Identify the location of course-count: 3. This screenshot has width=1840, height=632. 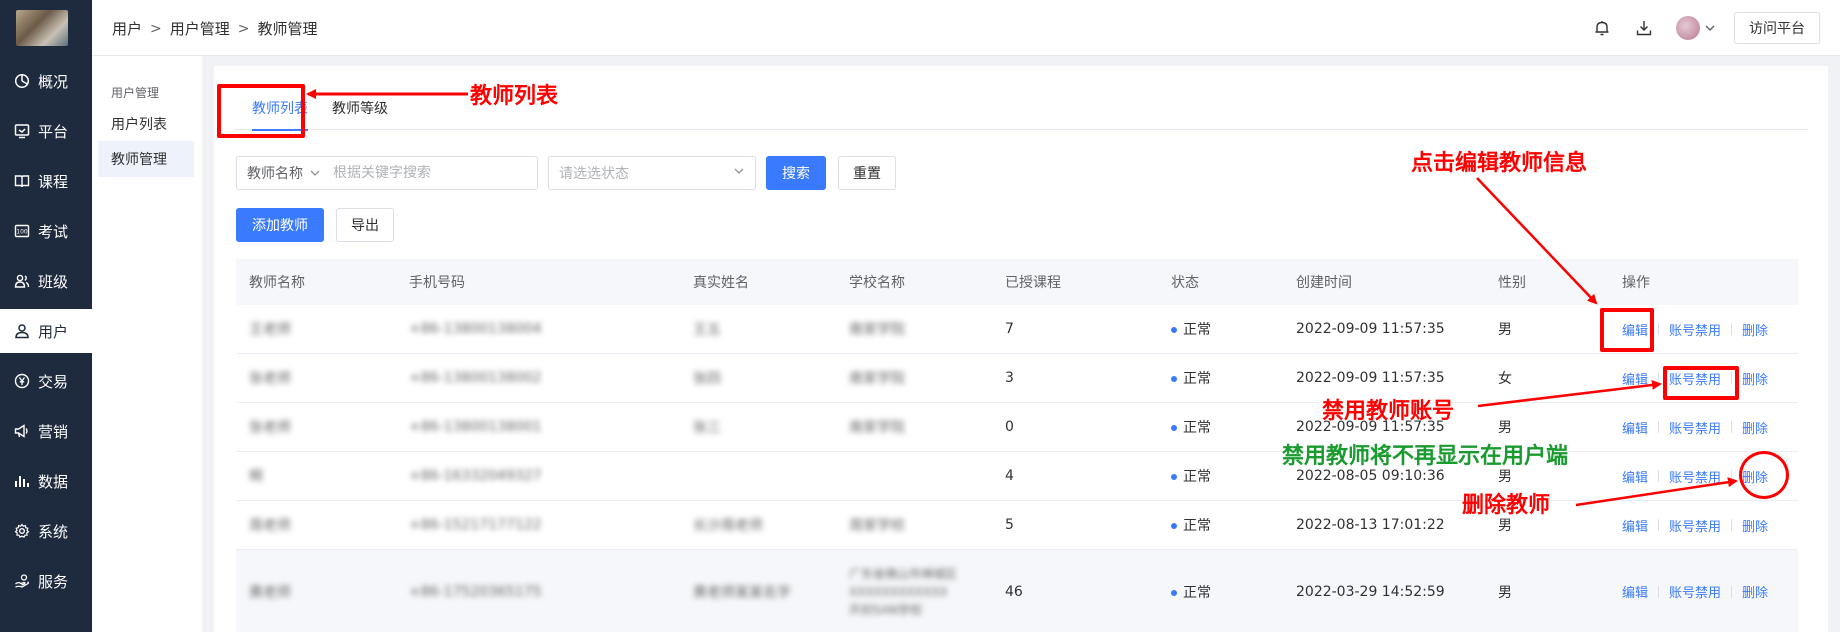
(1009, 378).